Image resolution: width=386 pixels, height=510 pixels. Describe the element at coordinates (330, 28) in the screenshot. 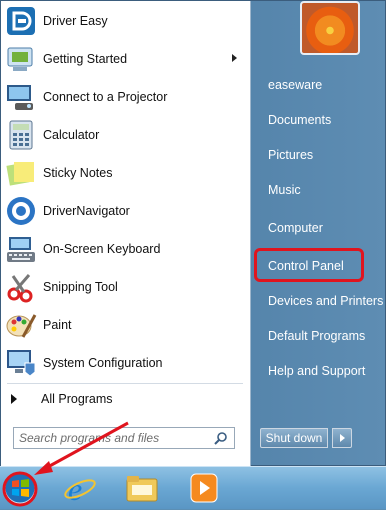

I see `user-avatar` at that location.